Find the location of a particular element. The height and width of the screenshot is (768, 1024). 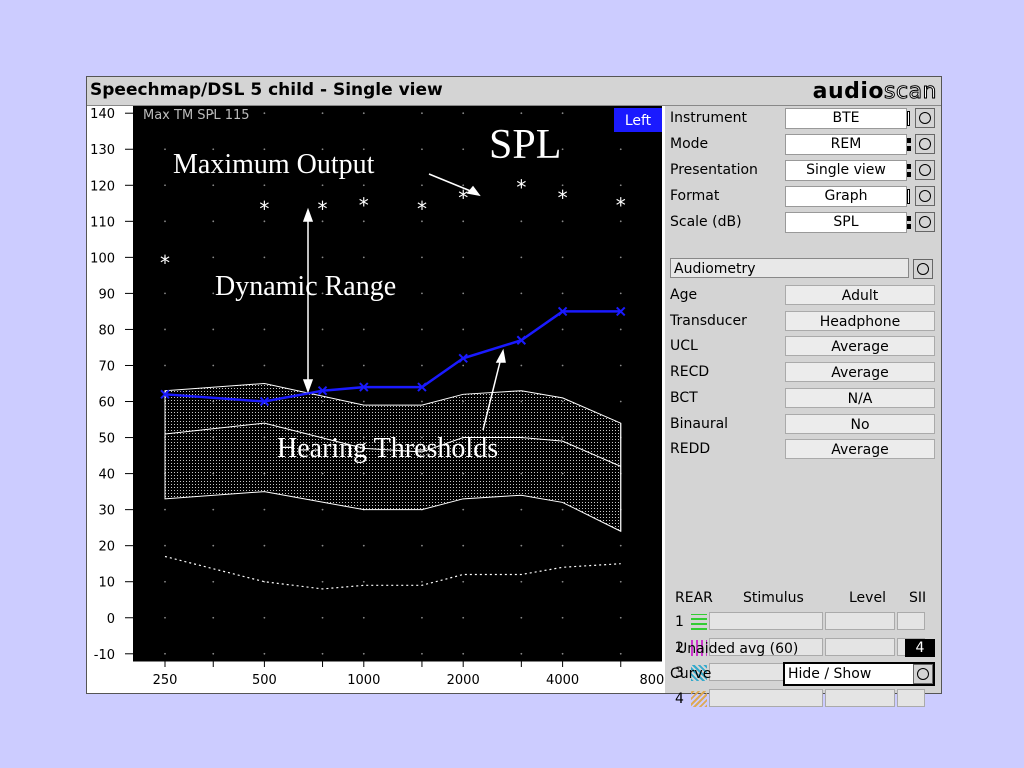

audiometry-row-binaural: Binaural No is located at coordinates (803, 425).